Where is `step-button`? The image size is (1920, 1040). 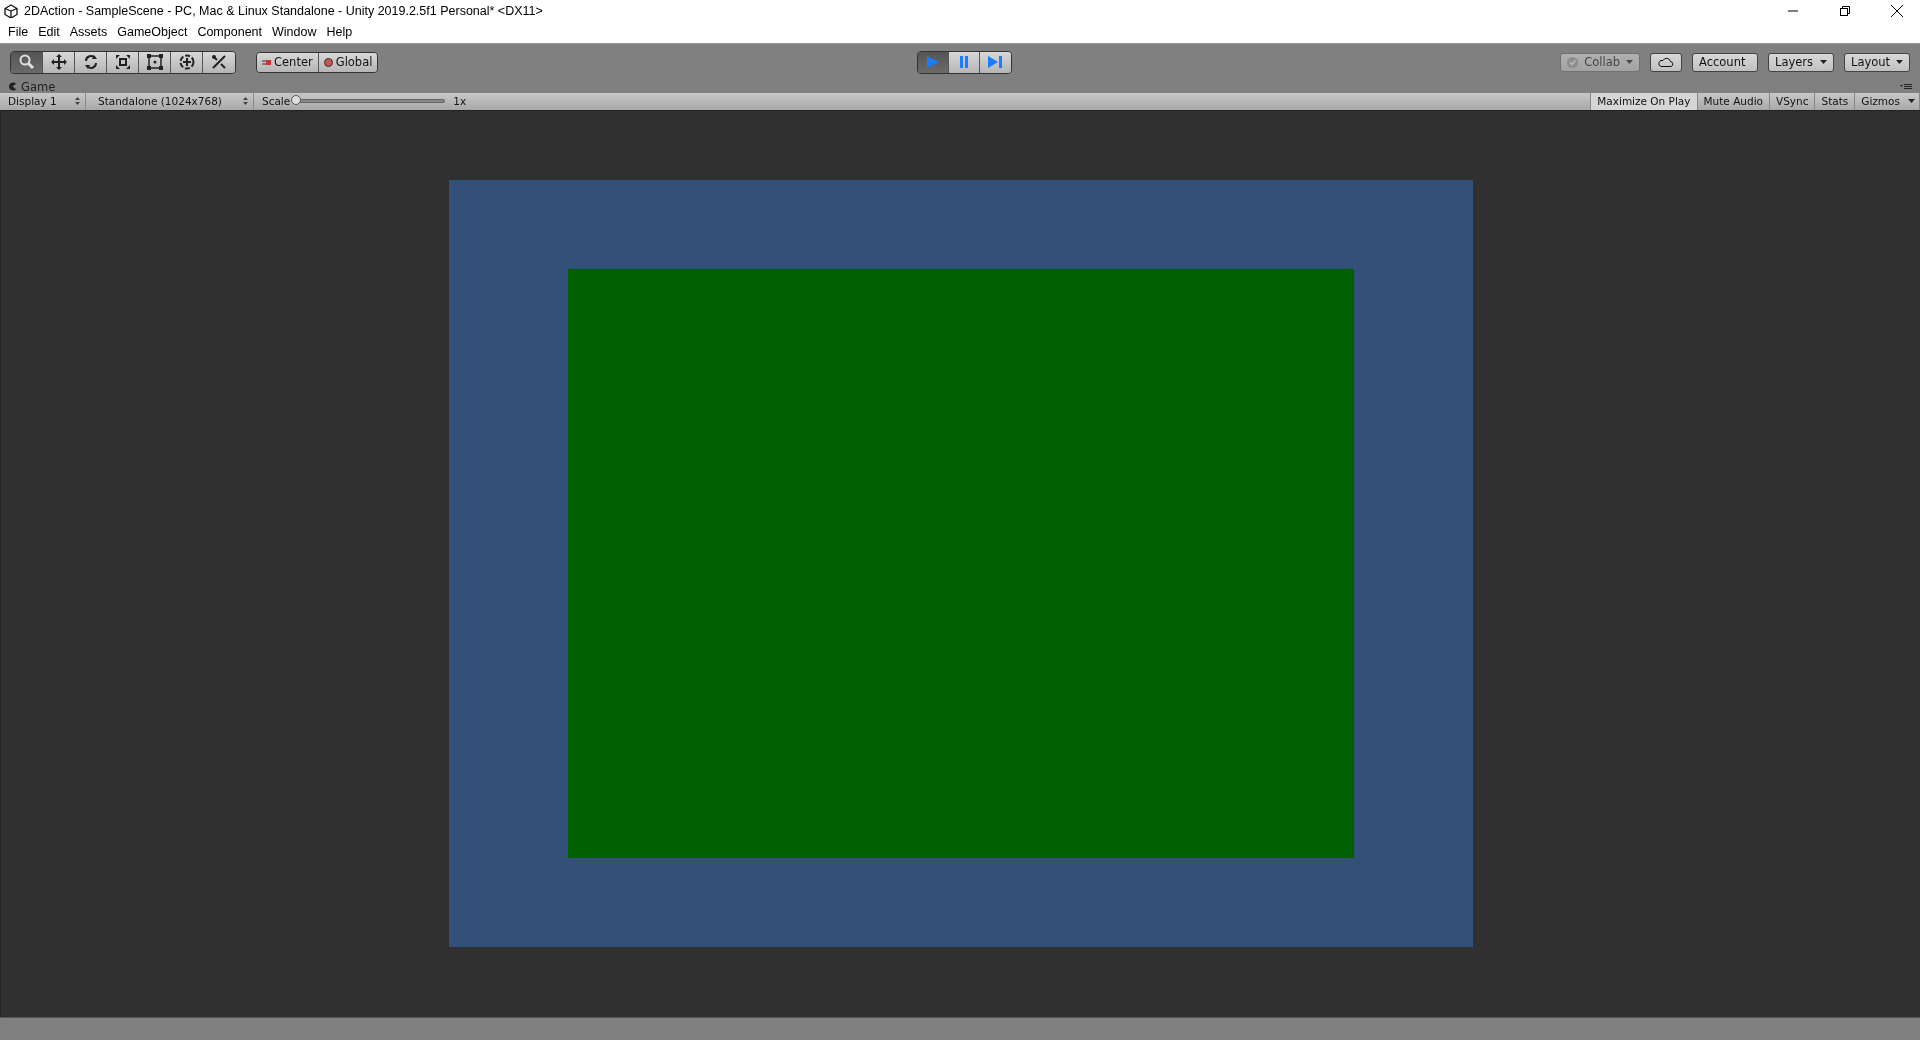
step-button is located at coordinates (995, 62).